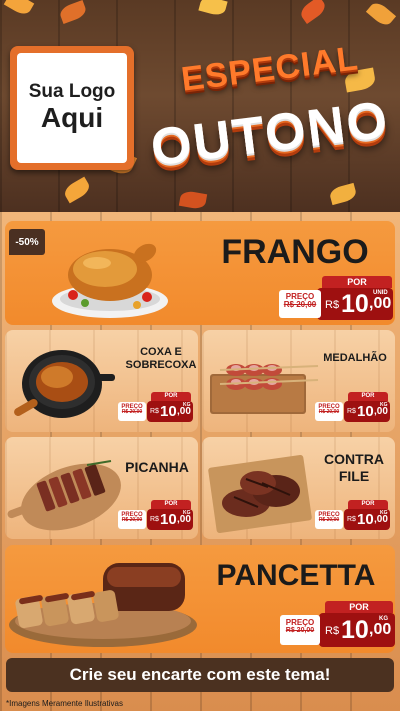 This screenshot has height=711, width=400. Describe the element at coordinates (103, 605) in the screenshot. I see `pancetta-board-image` at that location.